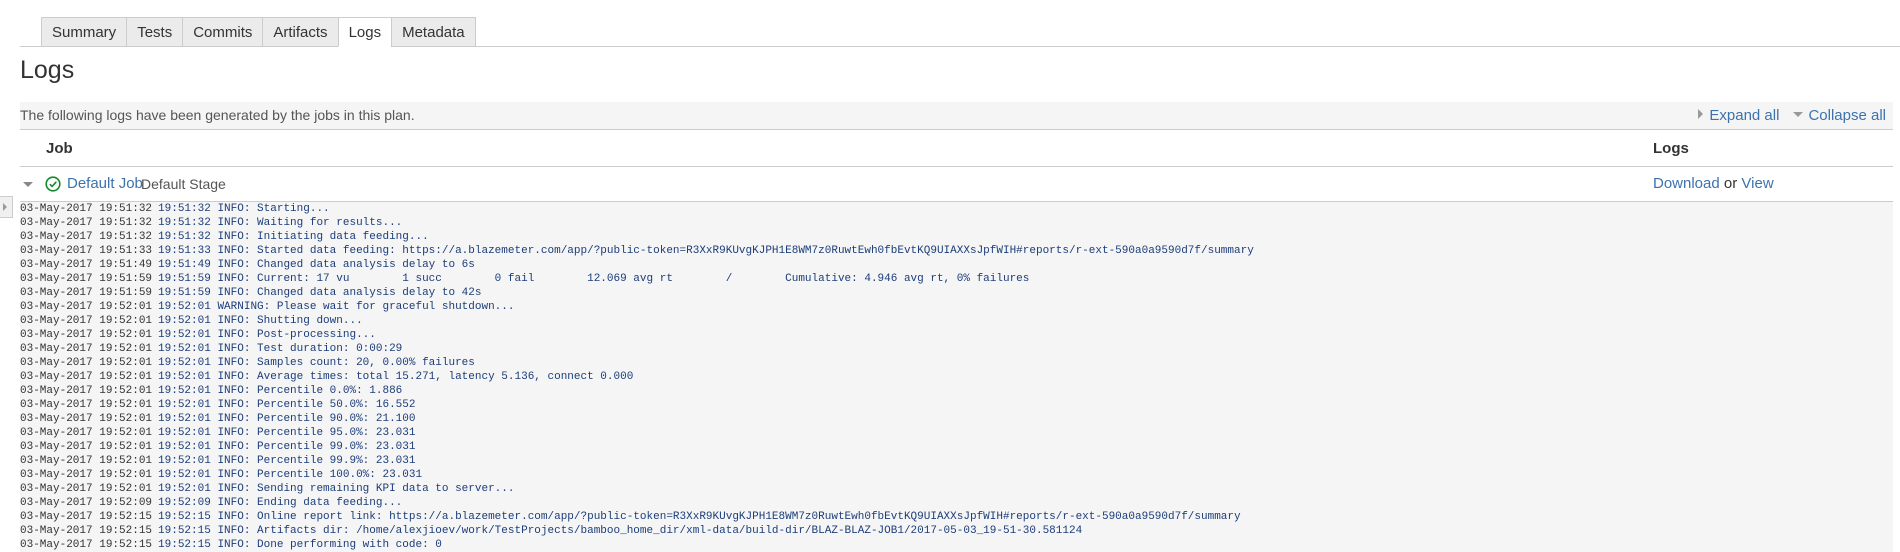  I want to click on collapse-row-toggle-icon, so click(28, 184).